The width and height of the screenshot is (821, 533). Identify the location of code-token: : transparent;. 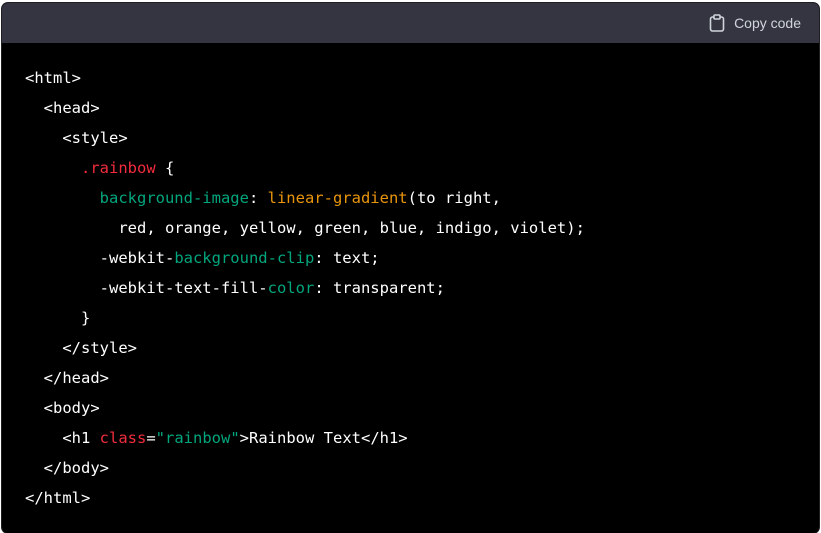
(379, 288).